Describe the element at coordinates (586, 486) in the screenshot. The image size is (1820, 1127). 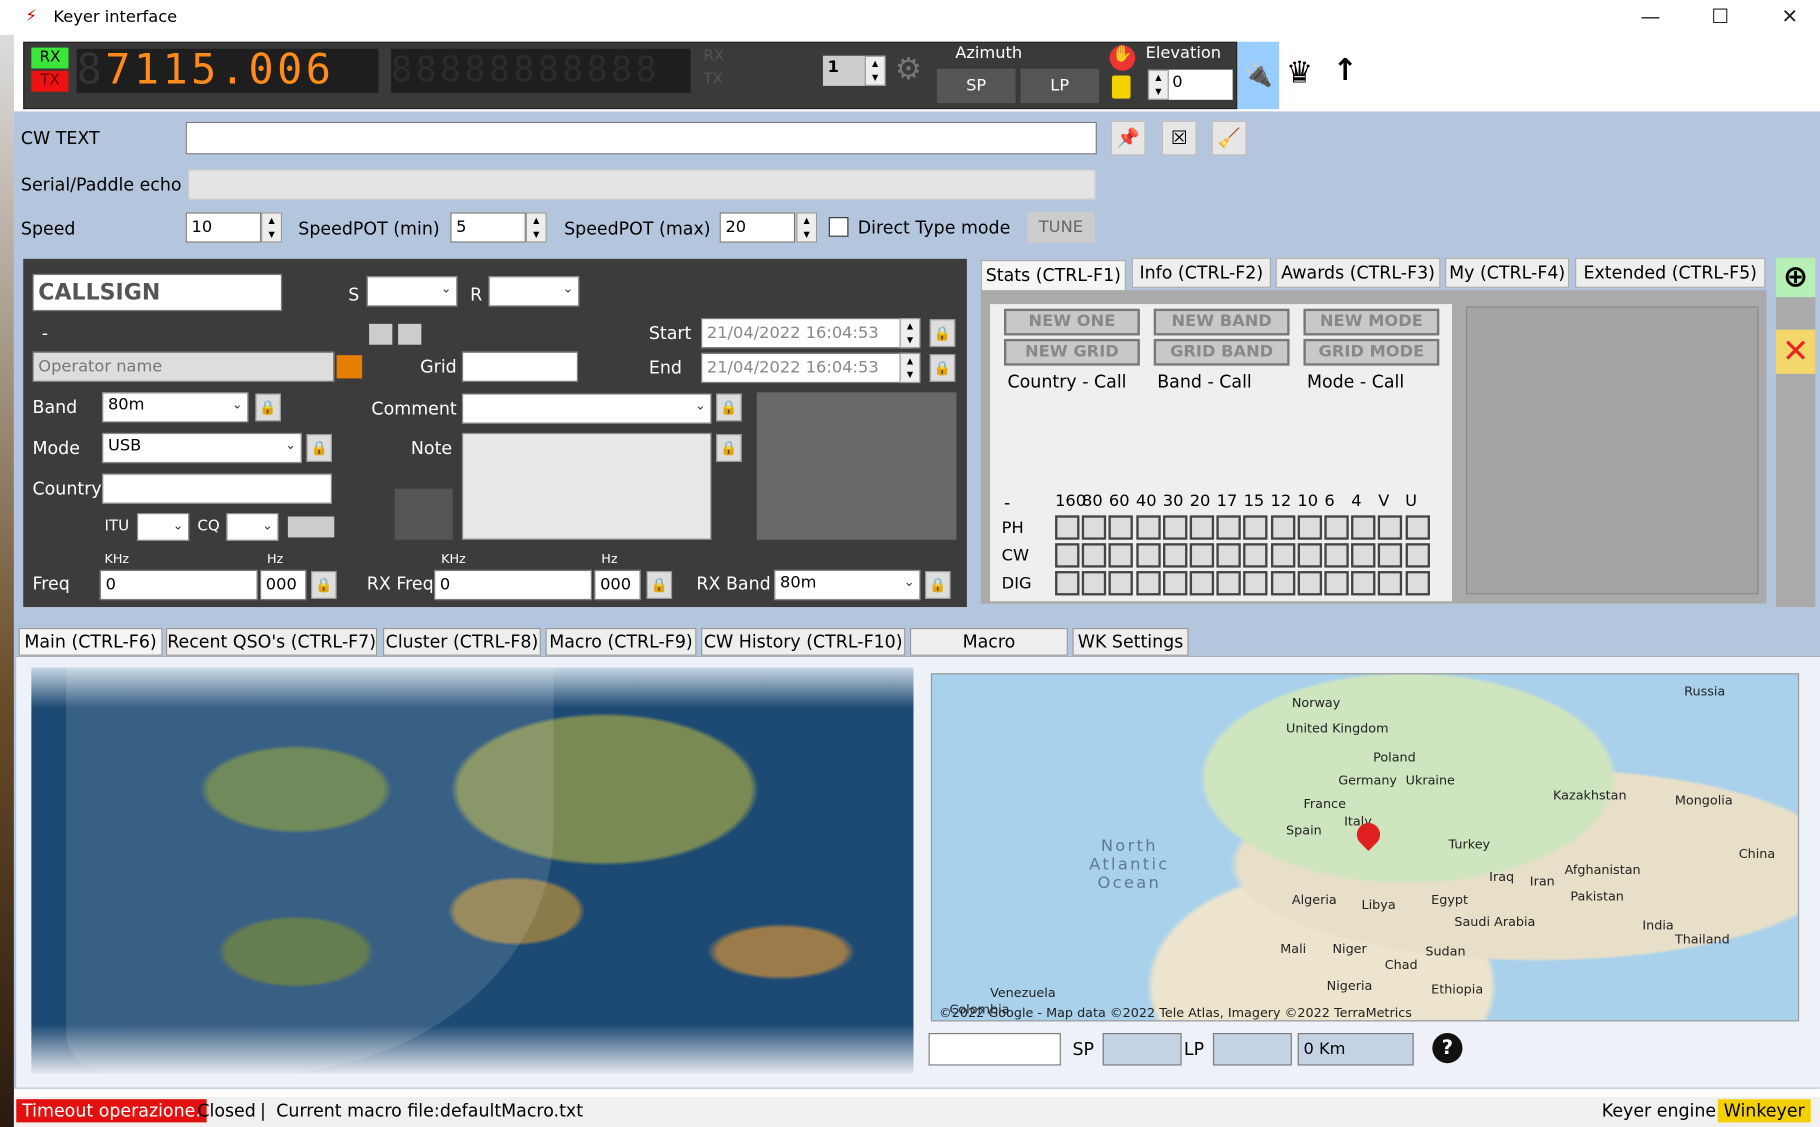
I see `note-textarea` at that location.